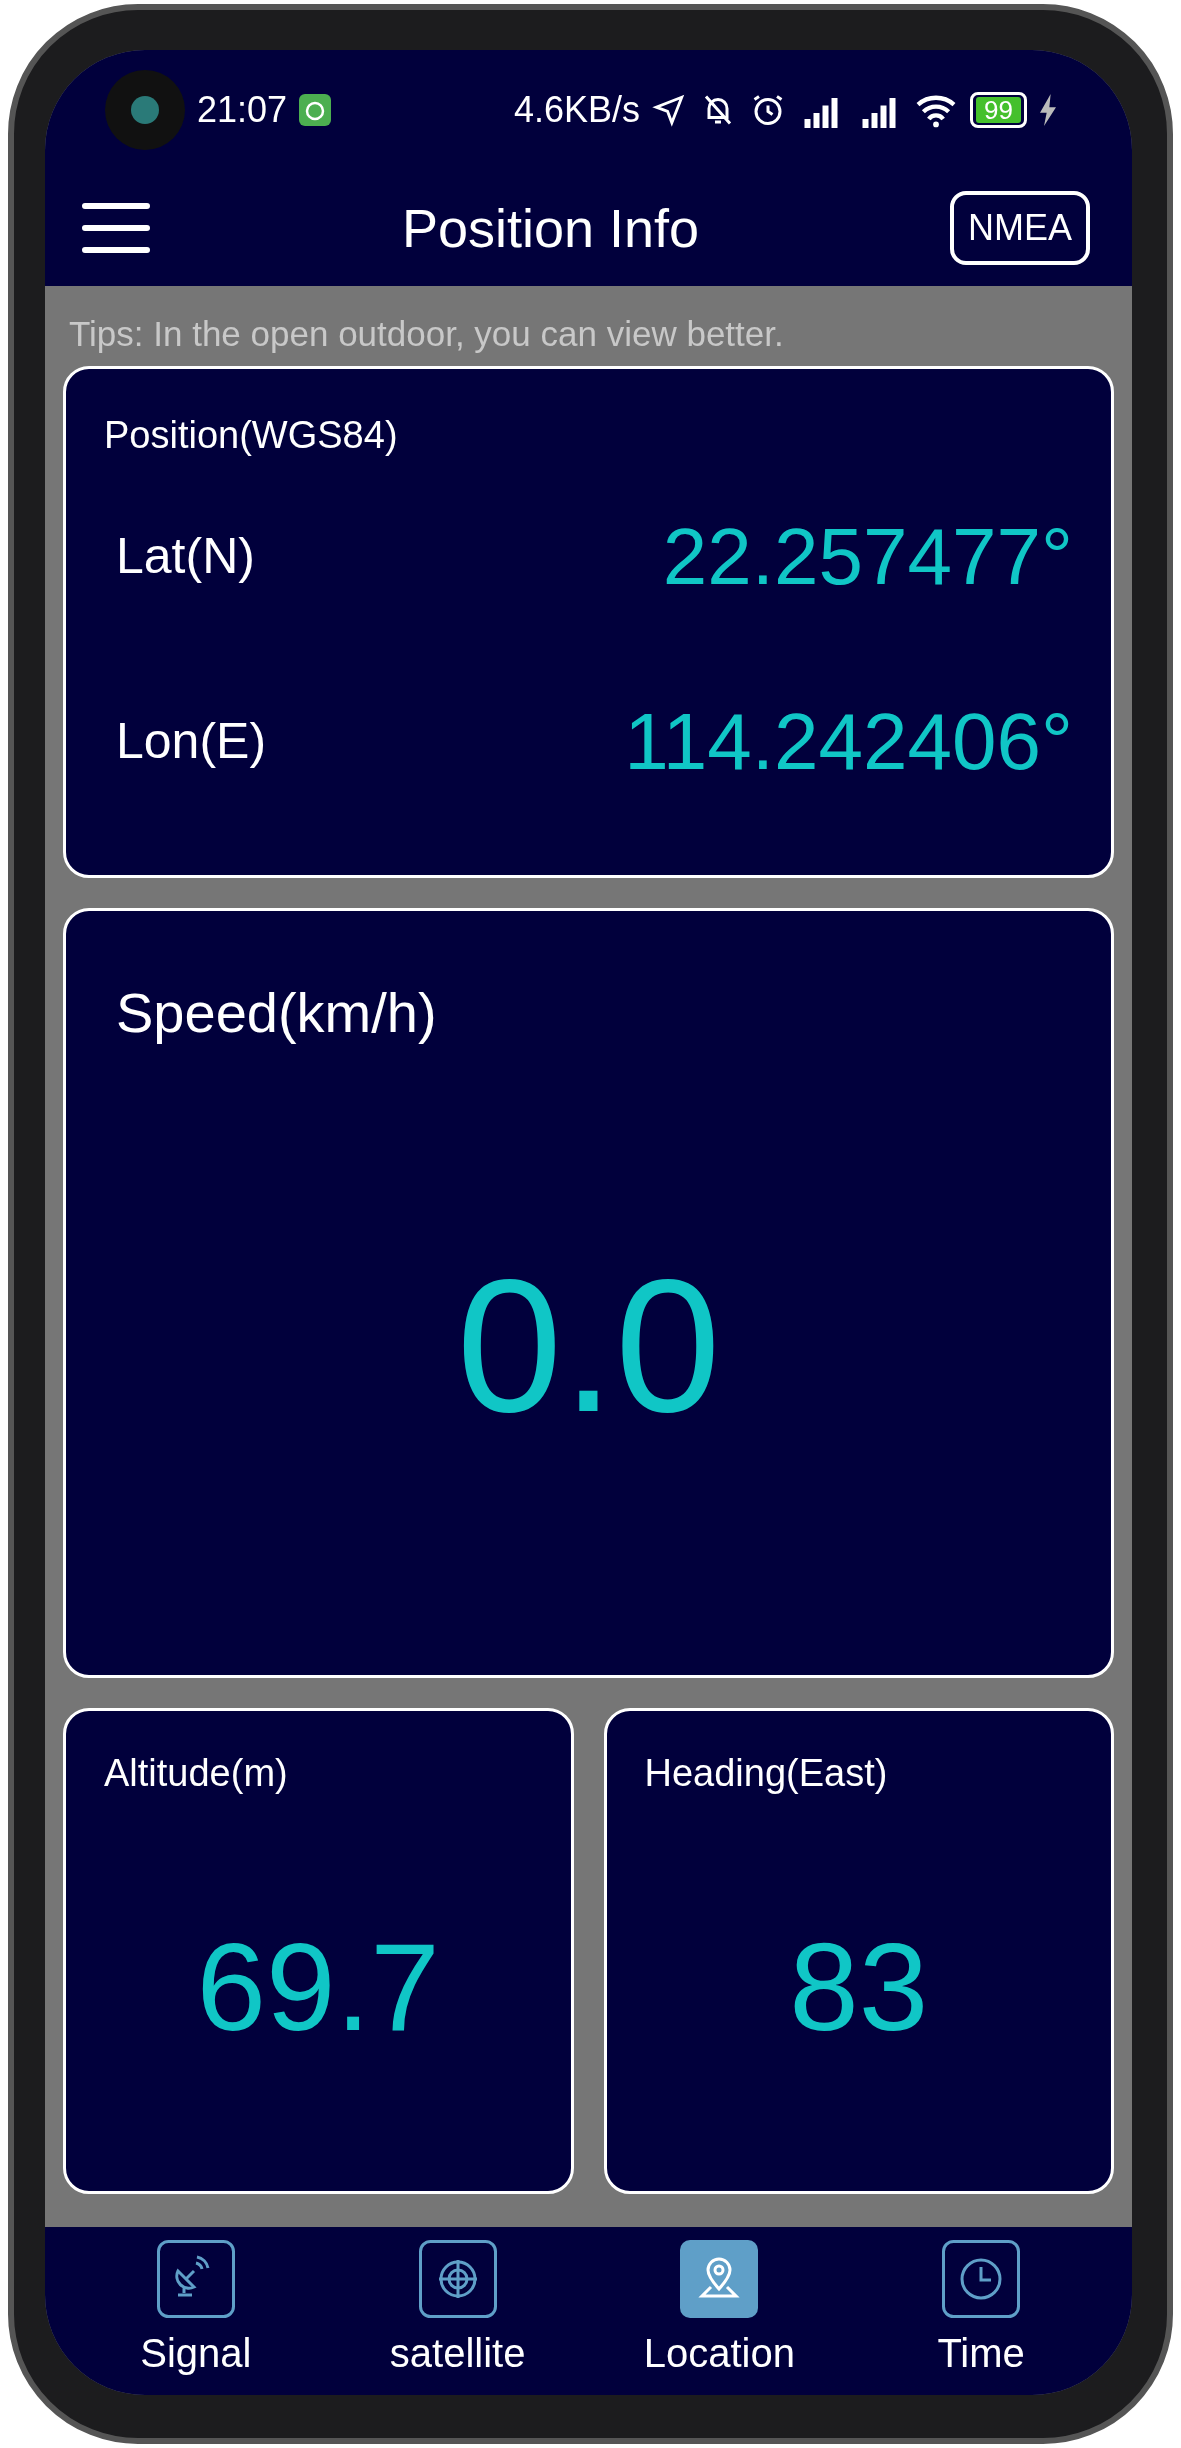  I want to click on nmea-button: NMEA, so click(1019, 228).